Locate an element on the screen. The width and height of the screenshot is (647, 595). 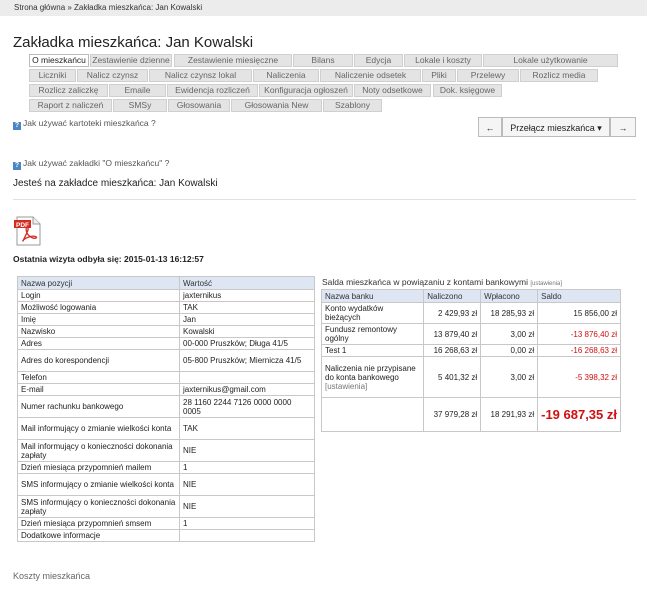
help-link-card: ? Jak używać kartoteki mieszkańca ? is located at coordinates (84, 124).